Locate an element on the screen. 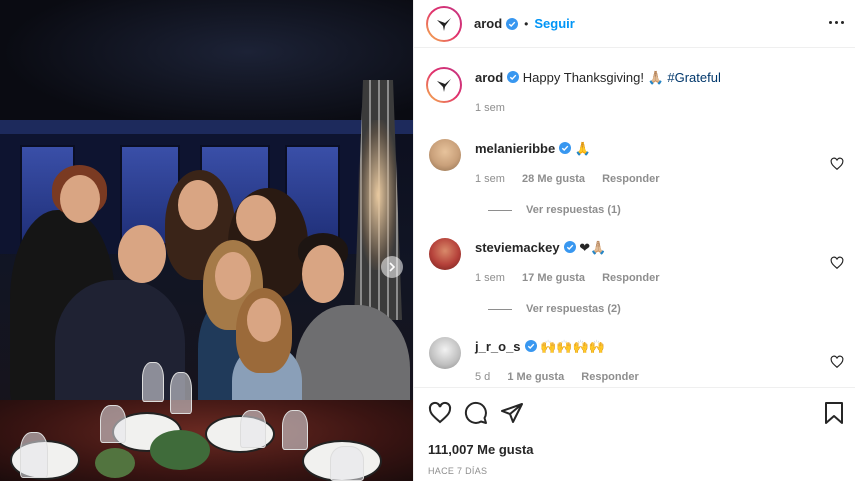  comment-body: j_r_o_s 🙌🙌🙌🙌 5 d 1 Me gusta Responder is located at coordinates (564, 361).